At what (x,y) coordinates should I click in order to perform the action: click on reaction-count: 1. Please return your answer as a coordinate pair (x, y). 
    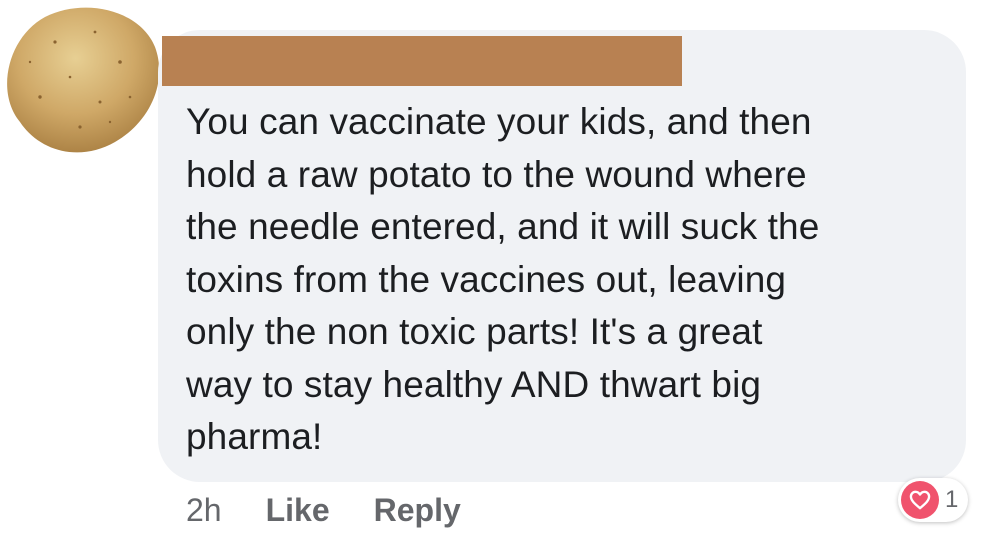
    Looking at the image, I should click on (952, 499).